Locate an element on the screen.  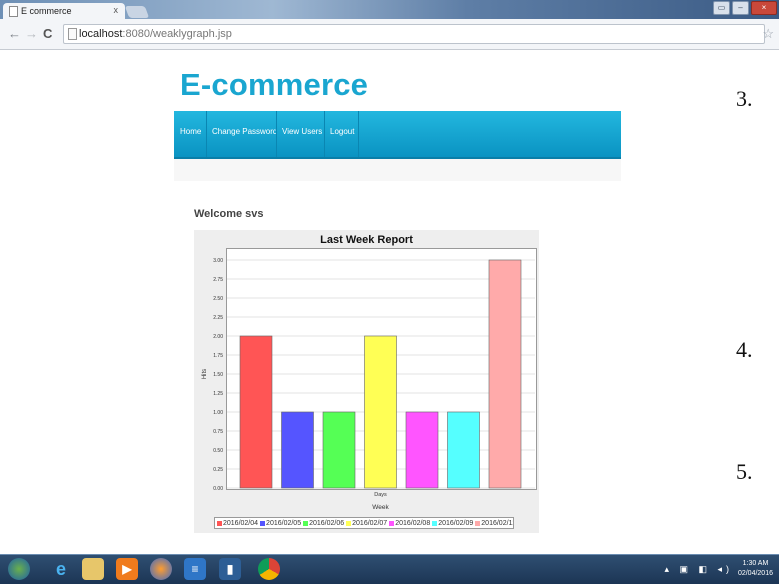
legend-label: 2016/02/09 is located at coordinates (456, 523).